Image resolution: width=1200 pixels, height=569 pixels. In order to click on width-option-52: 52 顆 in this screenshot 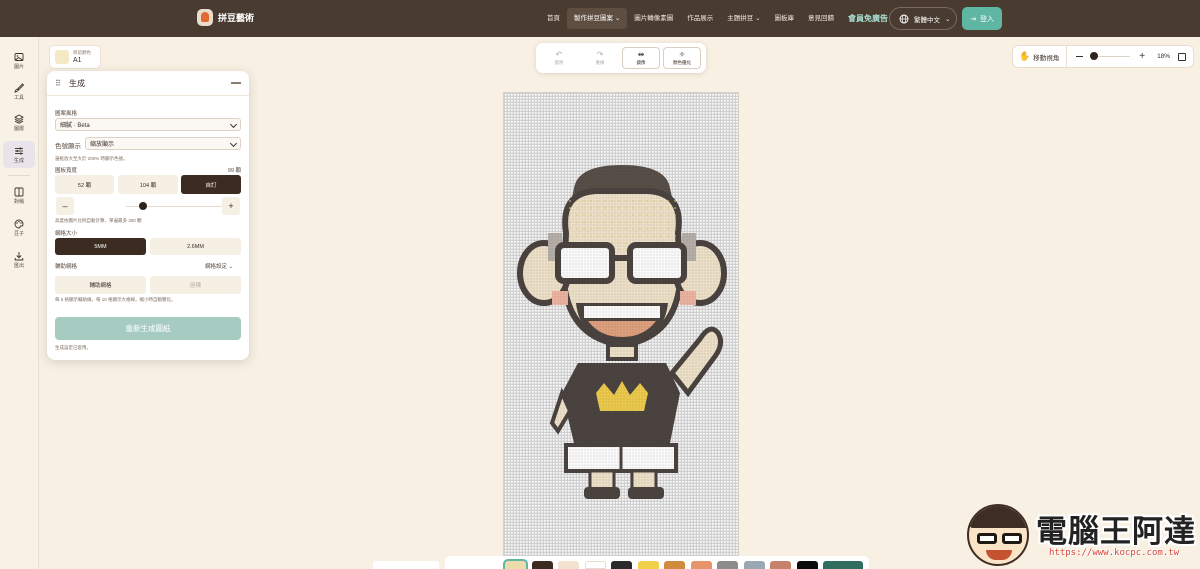, I will do `click(84, 184)`.